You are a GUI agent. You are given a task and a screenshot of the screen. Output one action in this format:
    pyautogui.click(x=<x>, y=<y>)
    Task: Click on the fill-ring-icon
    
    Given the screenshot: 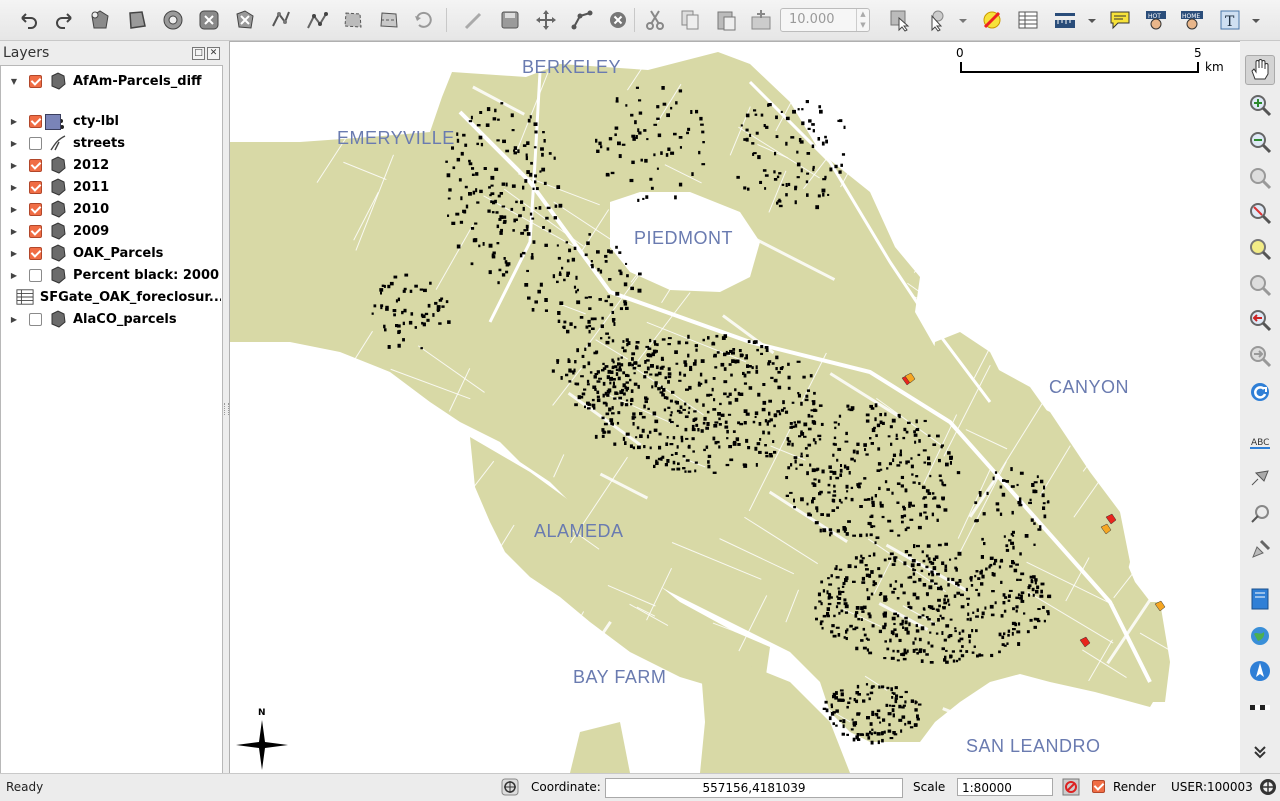 What is the action you would take?
    pyautogui.click(x=173, y=20)
    